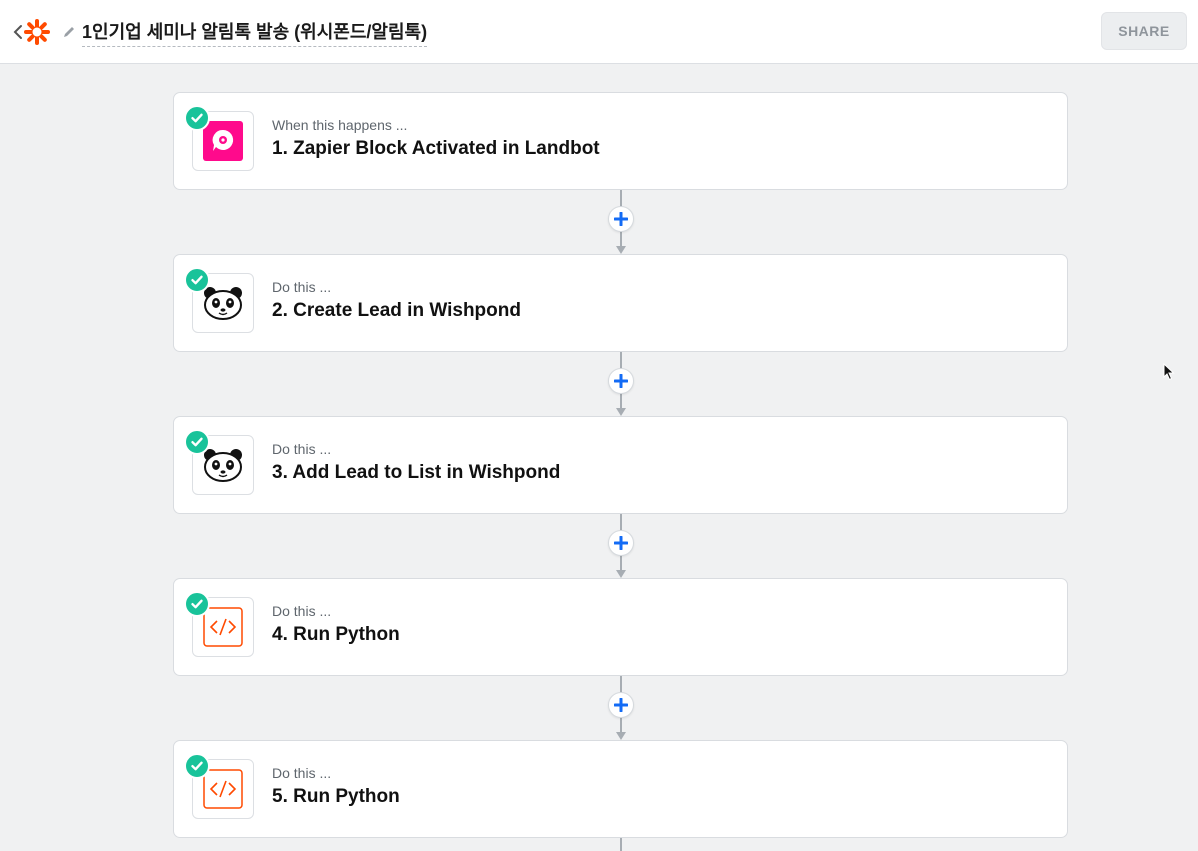 The image size is (1198, 851). What do you see at coordinates (416, 472) in the screenshot?
I see `step-title: 3. Add Lead to List in Wishpond` at bounding box center [416, 472].